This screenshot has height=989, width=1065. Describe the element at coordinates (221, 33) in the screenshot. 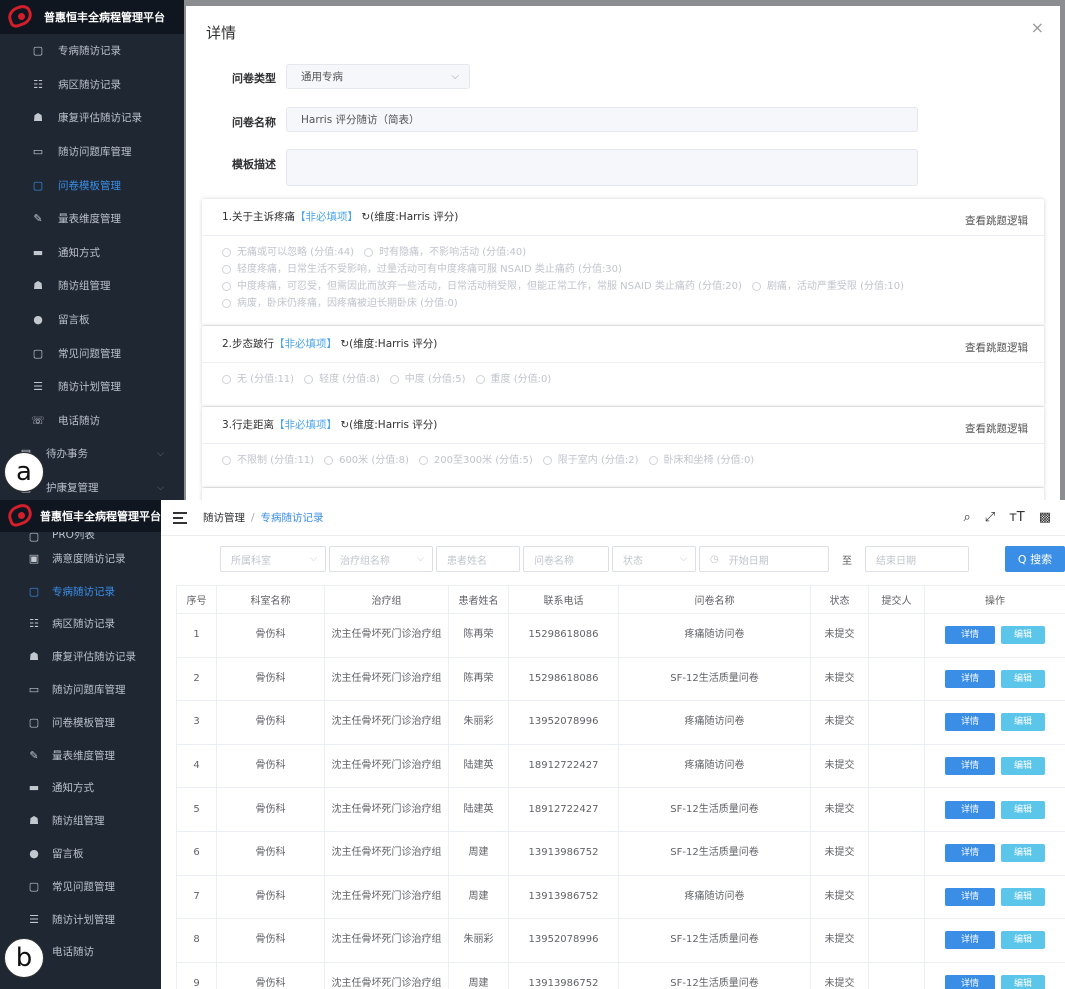

I see `dialog-title: 详情` at that location.